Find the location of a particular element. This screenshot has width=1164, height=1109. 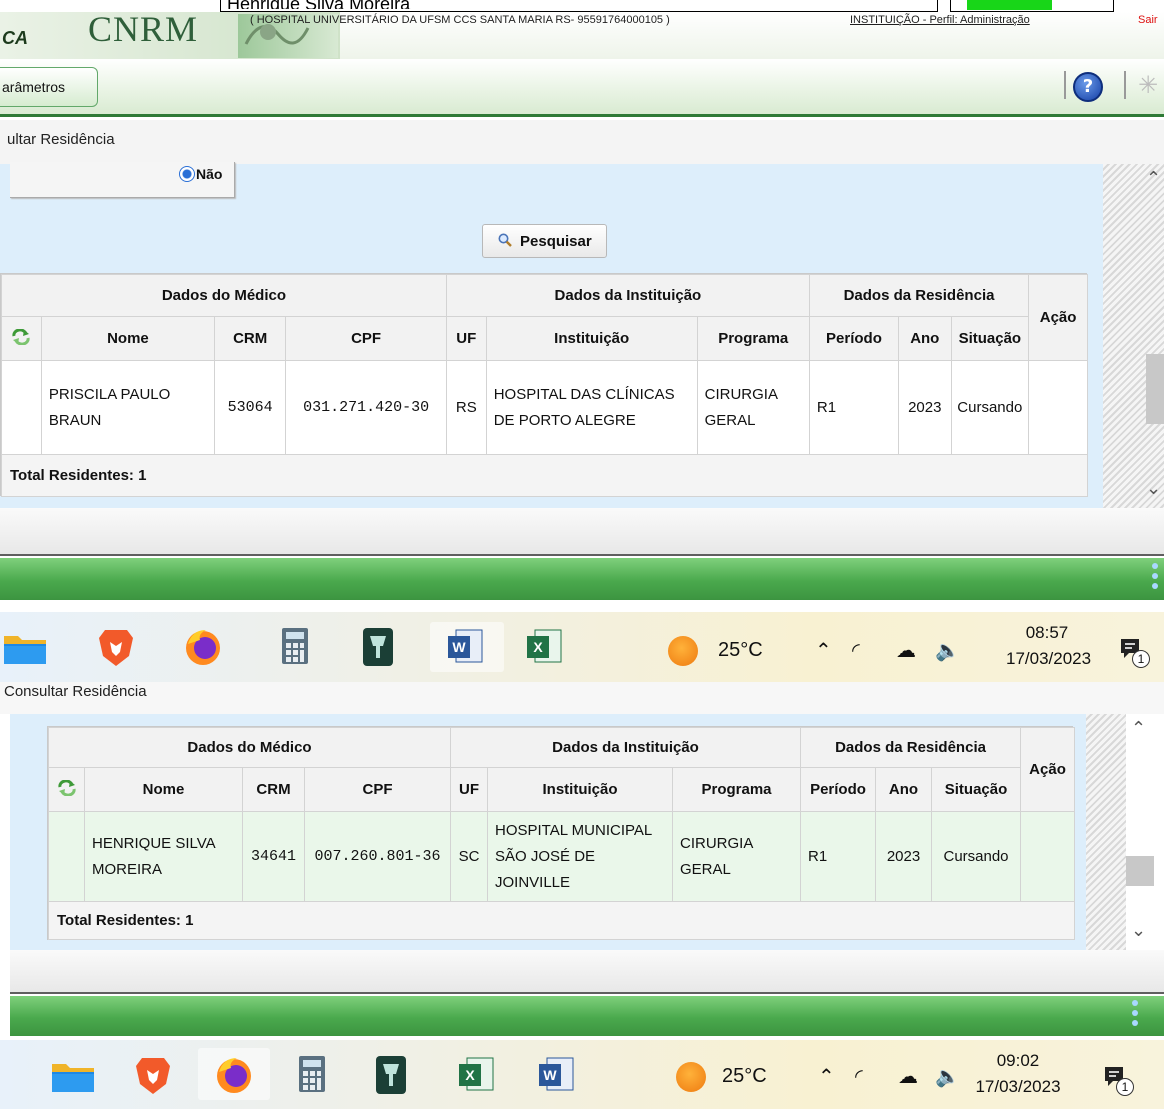

taskbar-time: 08:57 is located at coordinates (1047, 632).